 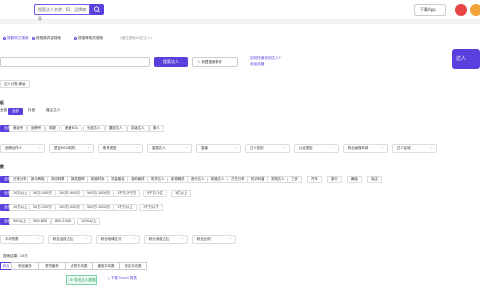 I want to click on filter-dropdown-4: 直播, so click(x=218, y=148).